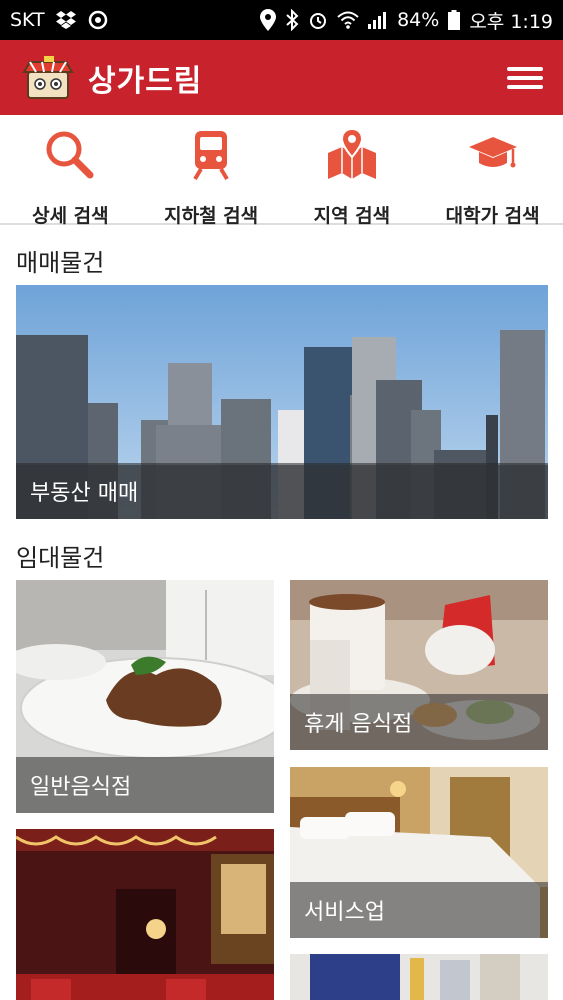 This screenshot has height=1000, width=563. Describe the element at coordinates (98, 20) in the screenshot. I see `sync-icon` at that location.